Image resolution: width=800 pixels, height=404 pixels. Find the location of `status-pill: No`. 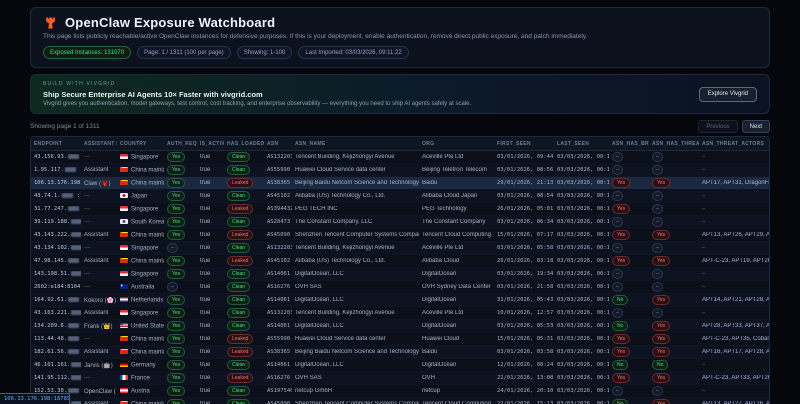

status-pill: No is located at coordinates (620, 300).